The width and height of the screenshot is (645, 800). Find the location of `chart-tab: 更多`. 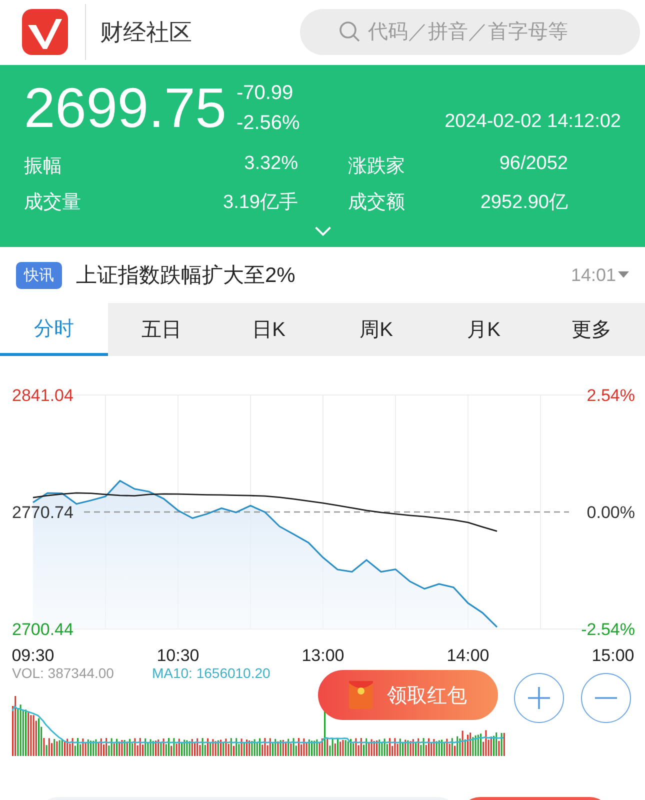

chart-tab: 更多 is located at coordinates (591, 329).